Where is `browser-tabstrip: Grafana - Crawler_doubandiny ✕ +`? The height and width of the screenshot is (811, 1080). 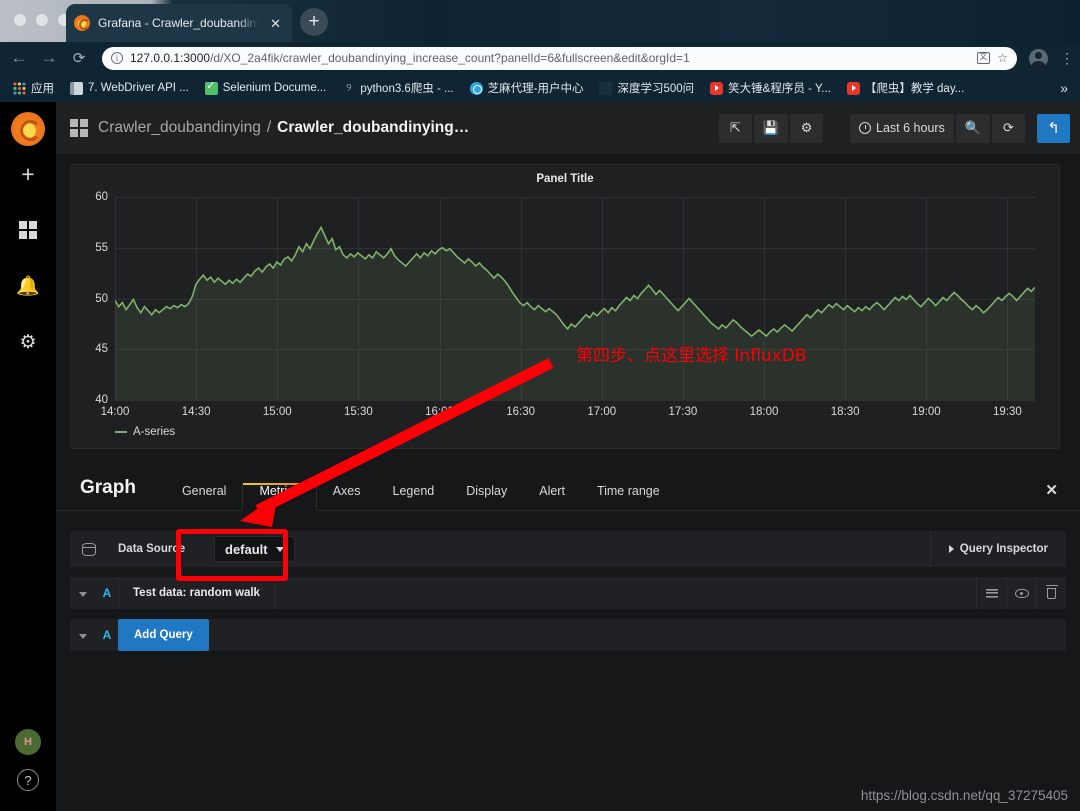 browser-tabstrip: Grafana - Crawler_doubandiny ✕ + is located at coordinates (540, 21).